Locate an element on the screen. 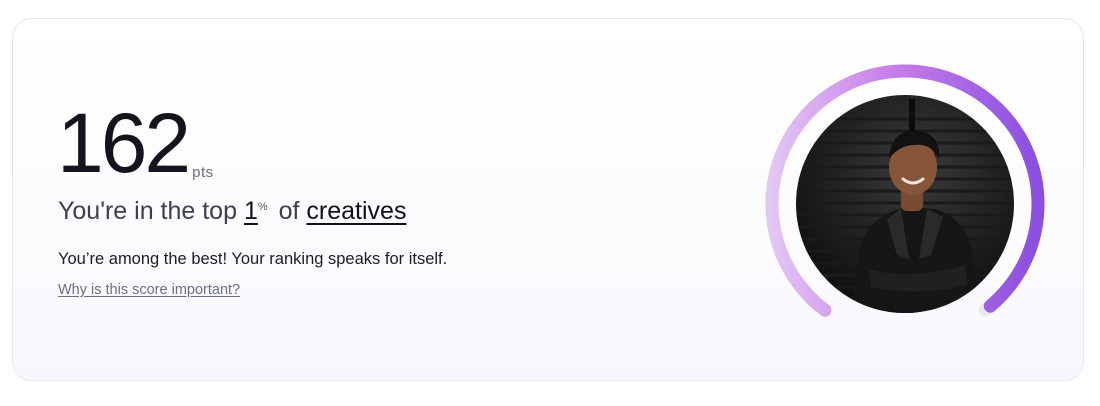 Image resolution: width=1100 pixels, height=406 pixels. rank-percent: 1 is located at coordinates (250, 211).